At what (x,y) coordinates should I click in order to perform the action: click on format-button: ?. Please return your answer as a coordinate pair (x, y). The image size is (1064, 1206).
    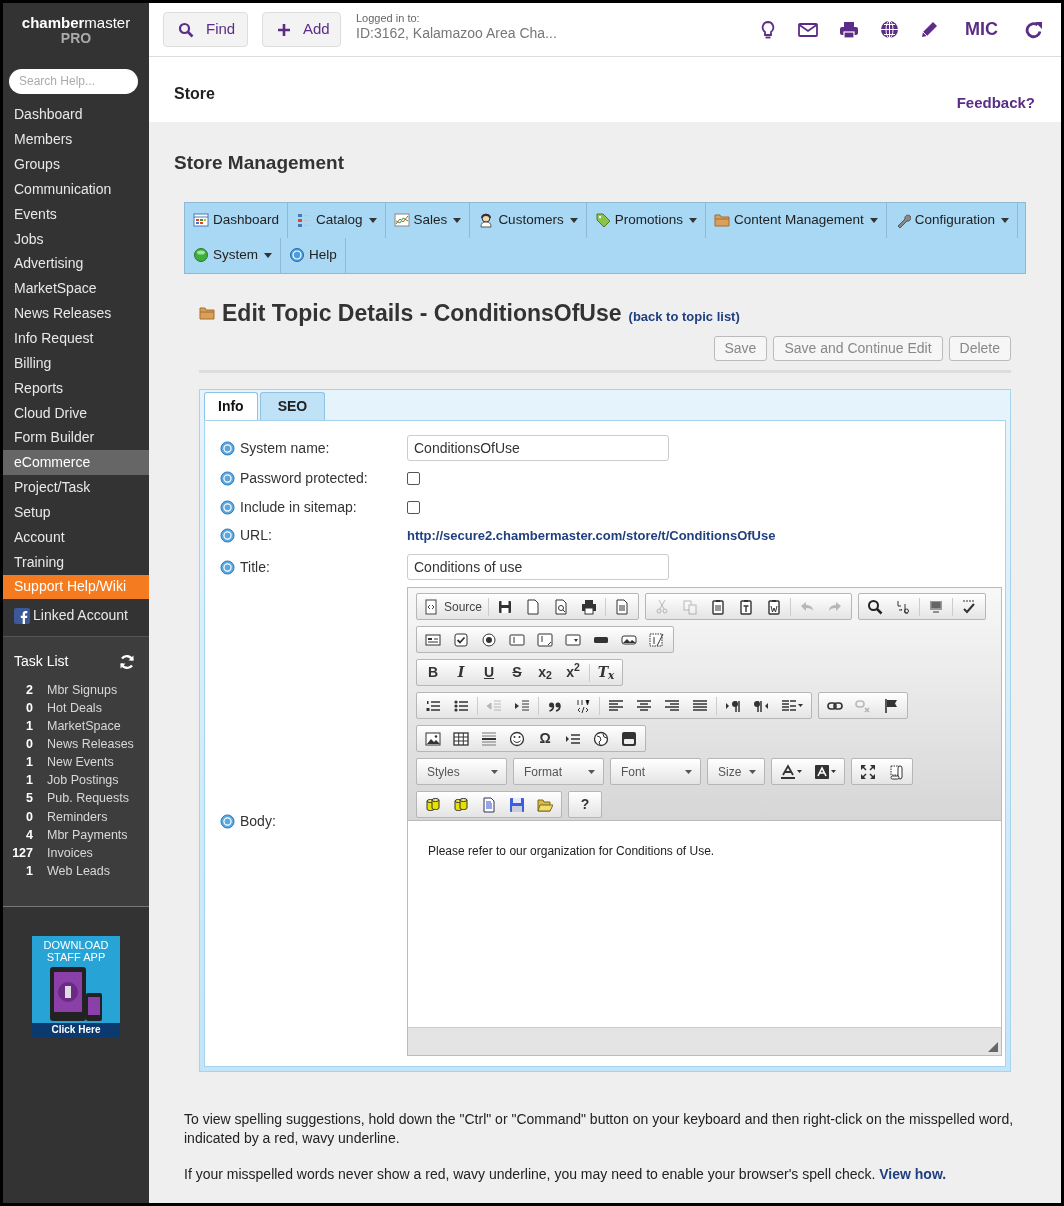
    Looking at the image, I should click on (585, 804).